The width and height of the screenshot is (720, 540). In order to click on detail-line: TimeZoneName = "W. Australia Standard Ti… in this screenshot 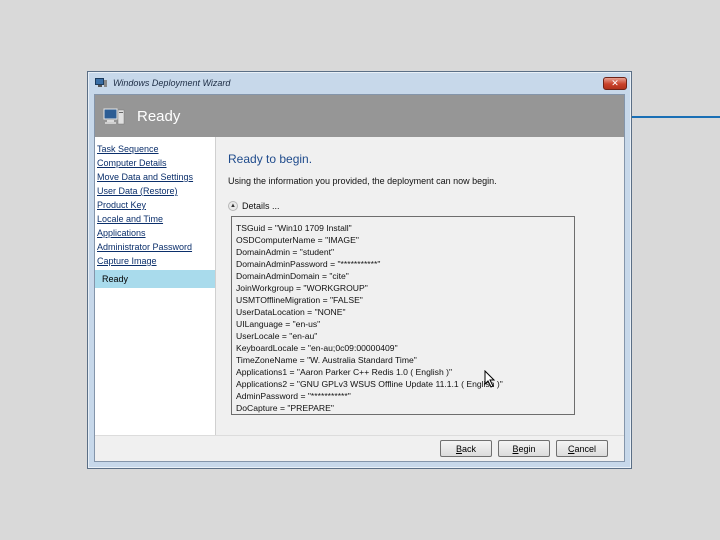, I will do `click(326, 360)`.